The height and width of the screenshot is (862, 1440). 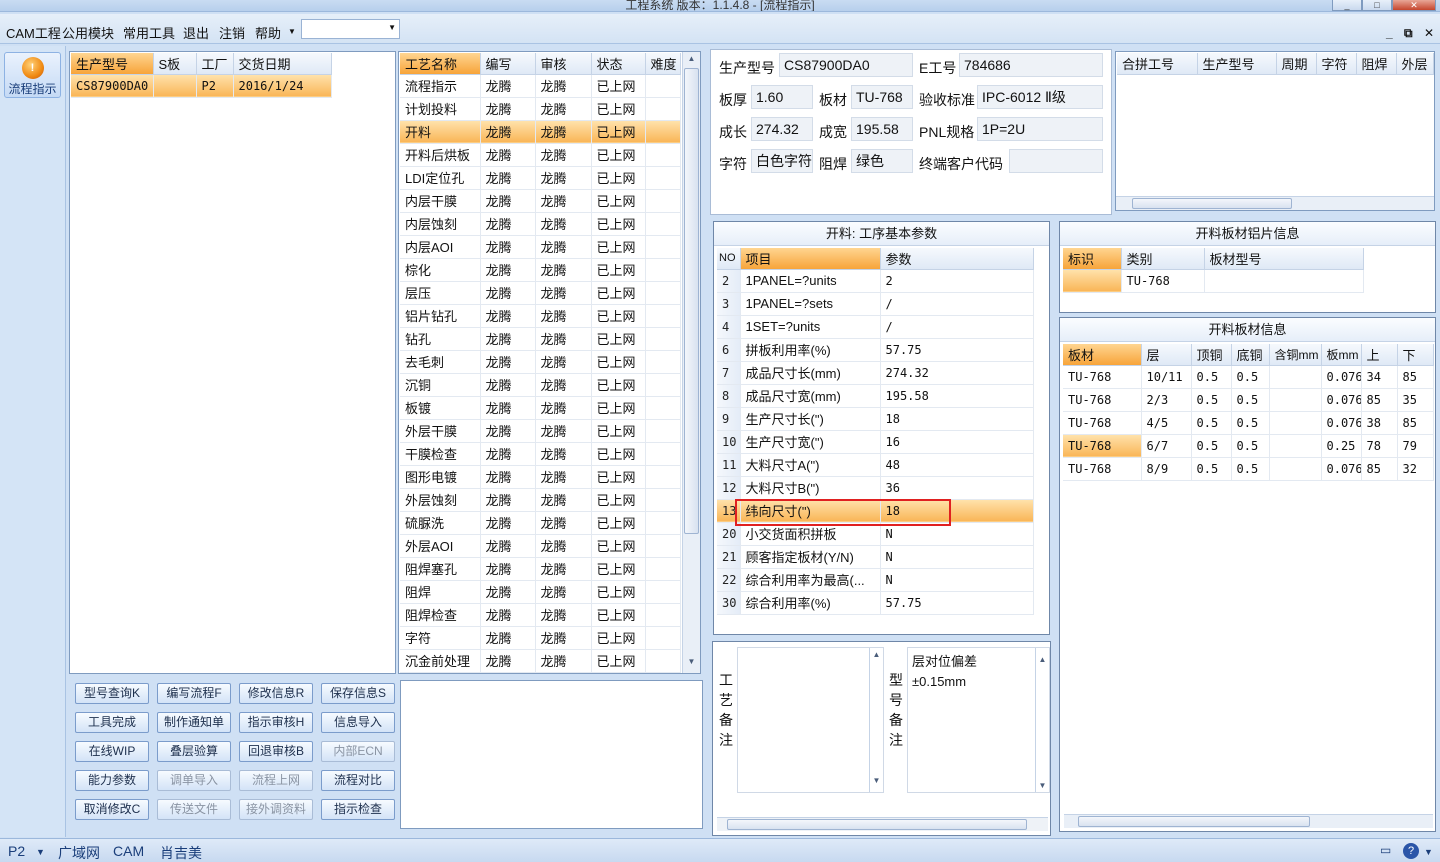 I want to click on process-row: 钻孔 龙腾 龙腾 已上网, so click(x=540, y=339).